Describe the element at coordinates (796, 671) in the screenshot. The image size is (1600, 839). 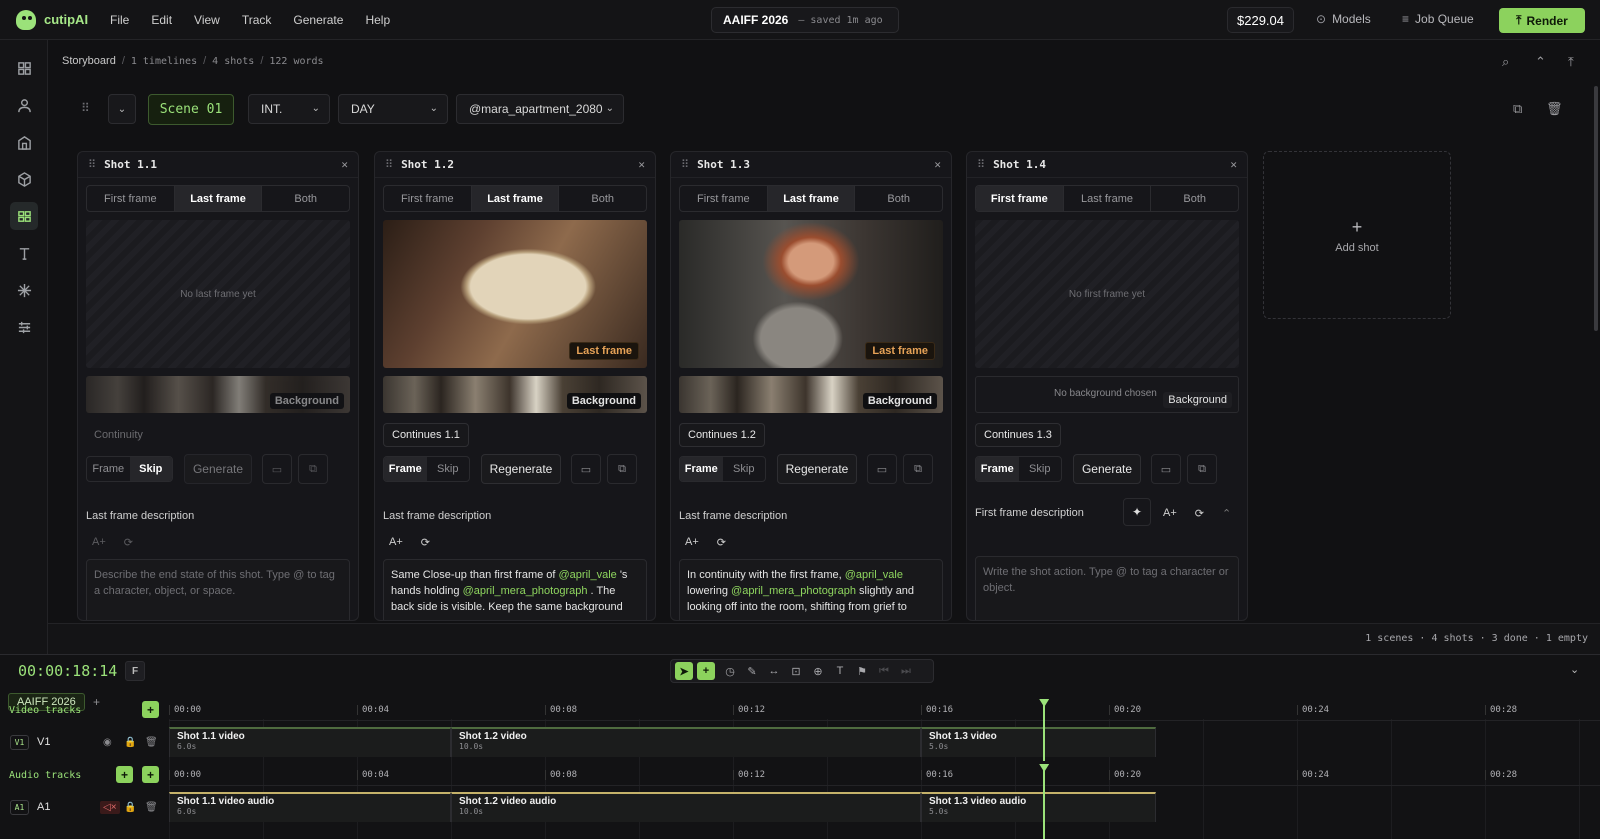
I see `crop-icon: ⊡` at that location.